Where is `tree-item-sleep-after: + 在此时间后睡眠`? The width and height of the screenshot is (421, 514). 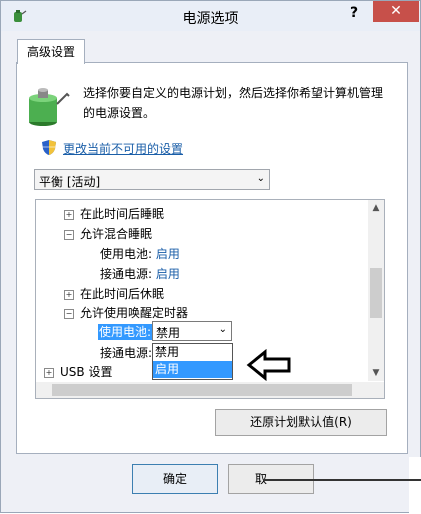
tree-item-sleep-after: + 在此时间后睡眠 is located at coordinates (114, 214).